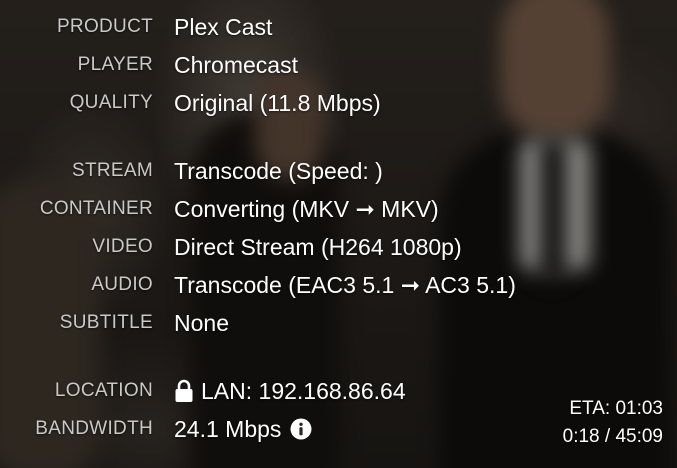  Describe the element at coordinates (106, 322) in the screenshot. I see `subtitle-label: SUBTITLE` at that location.